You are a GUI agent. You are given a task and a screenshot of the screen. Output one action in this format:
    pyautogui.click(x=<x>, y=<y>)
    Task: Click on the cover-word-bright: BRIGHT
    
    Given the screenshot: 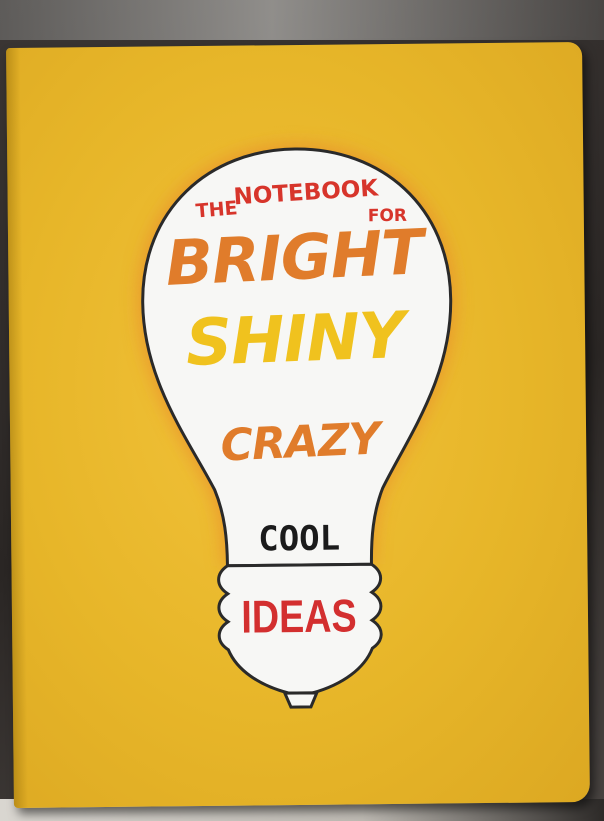 What is the action you would take?
    pyautogui.click(x=294, y=257)
    